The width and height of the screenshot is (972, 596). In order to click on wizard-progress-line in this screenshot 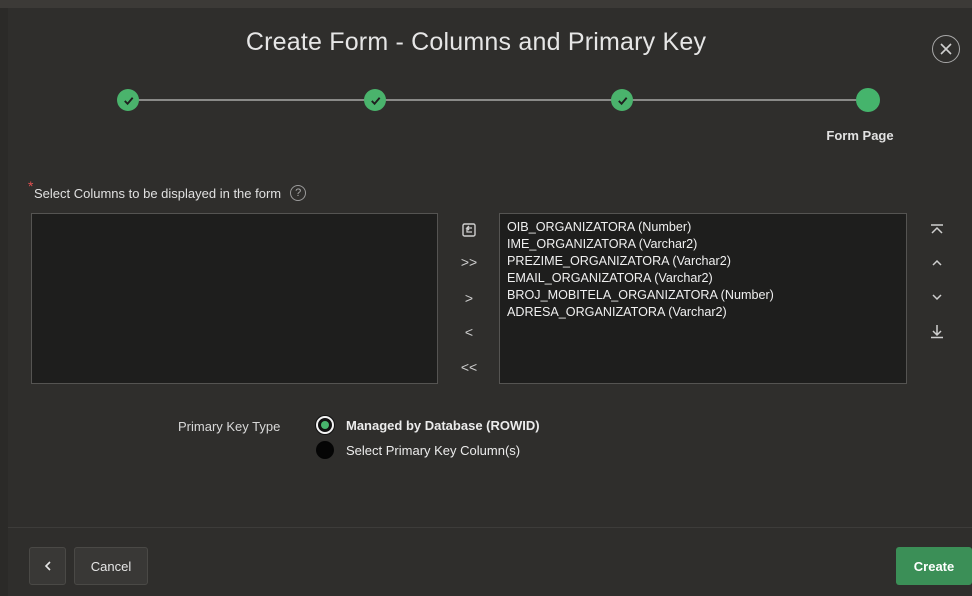, I will do `click(500, 100)`.